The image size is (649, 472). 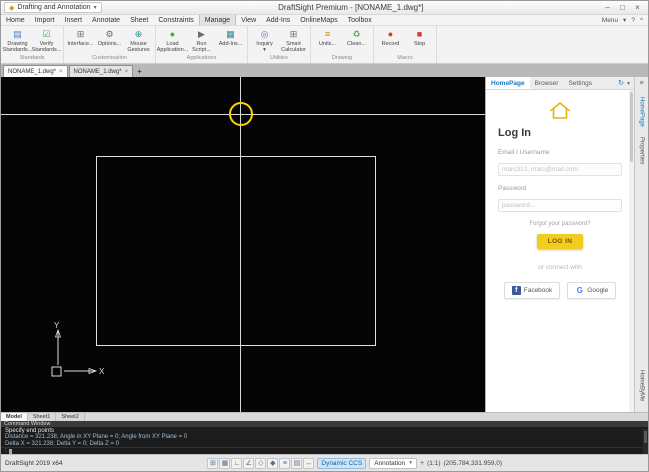 What do you see at coordinates (621, 83) in the screenshot?
I see `sync-icon: ↻` at bounding box center [621, 83].